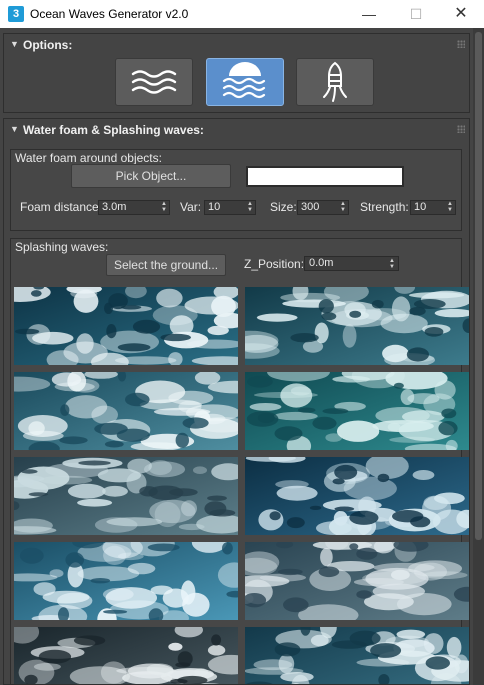 This screenshot has height=685, width=484. I want to click on app-icon: 3, so click(16, 14).